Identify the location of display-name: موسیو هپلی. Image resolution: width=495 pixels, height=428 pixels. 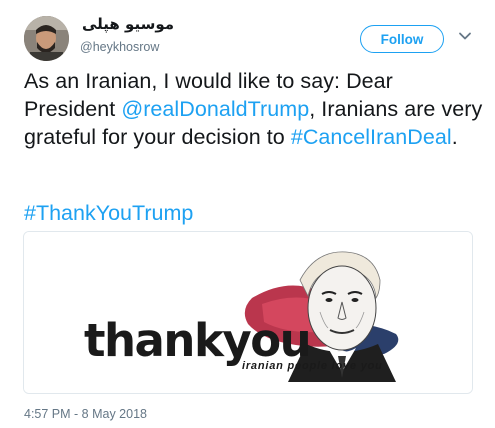
(128, 24).